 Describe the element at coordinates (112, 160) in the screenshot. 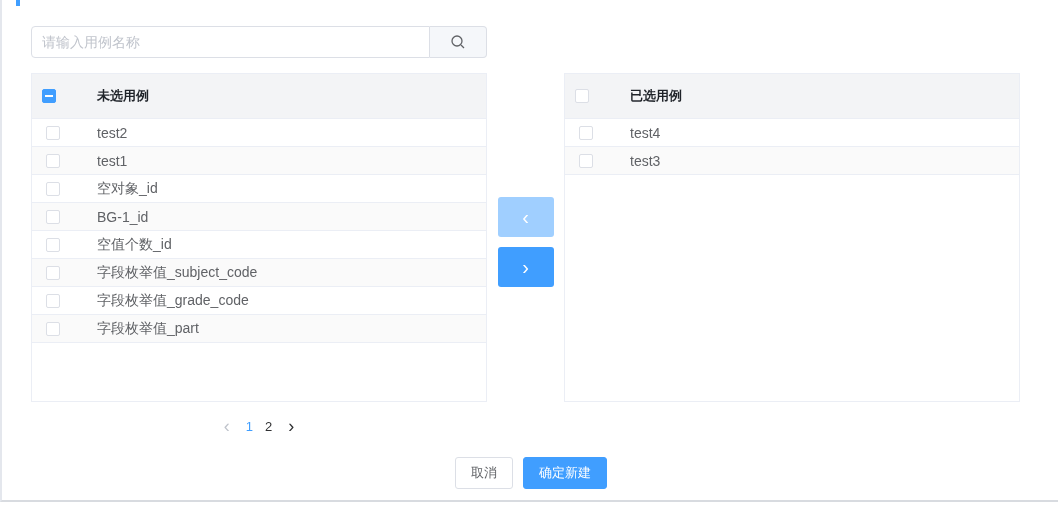

I see `item-label: test1` at that location.